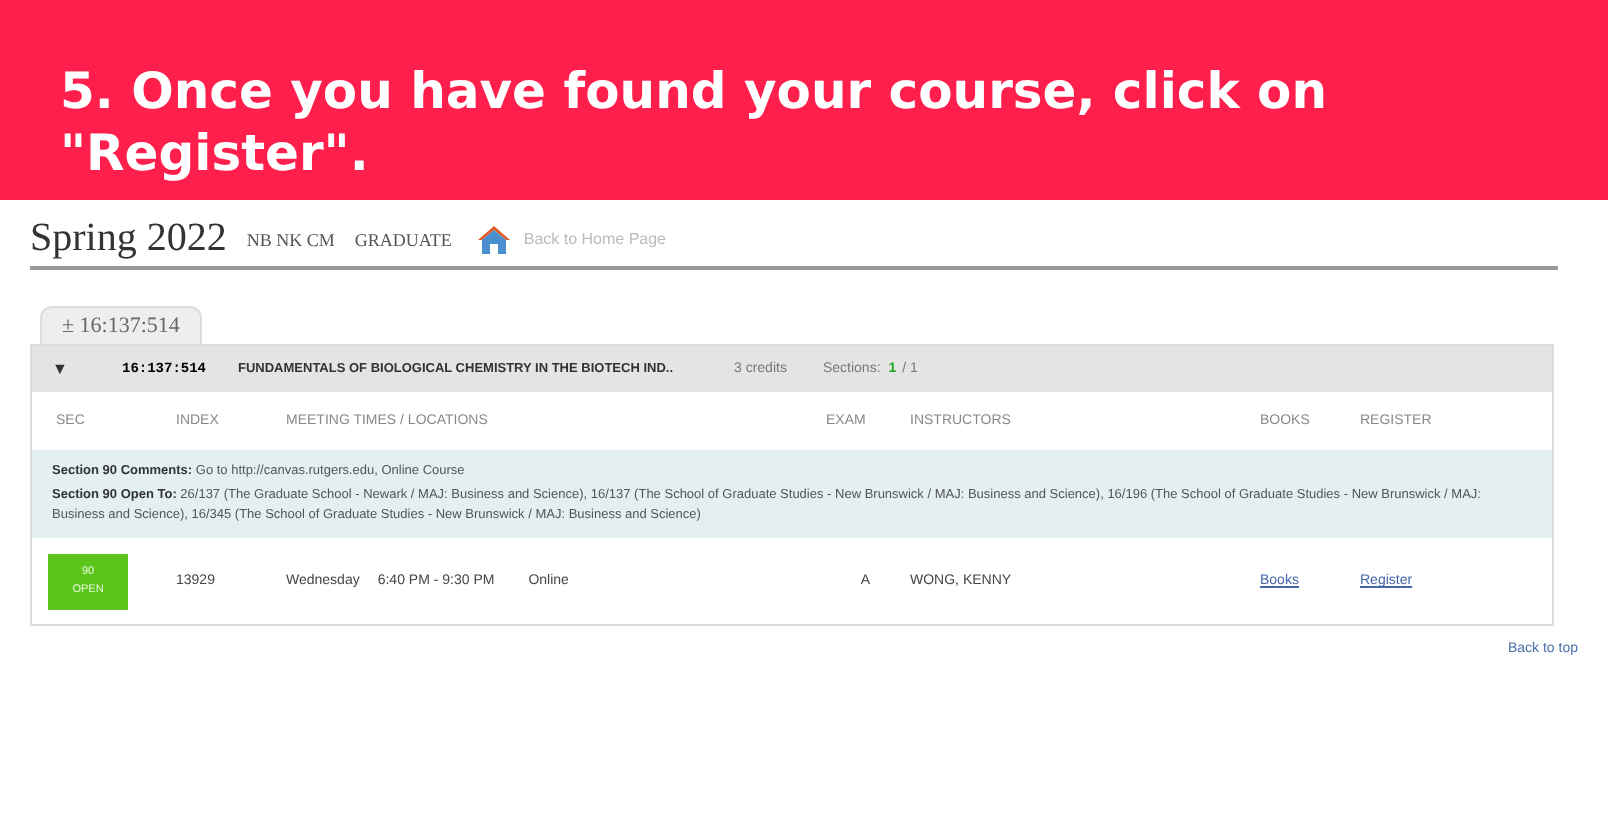 This screenshot has width=1608, height=834. I want to click on house-icon, so click(493, 239).